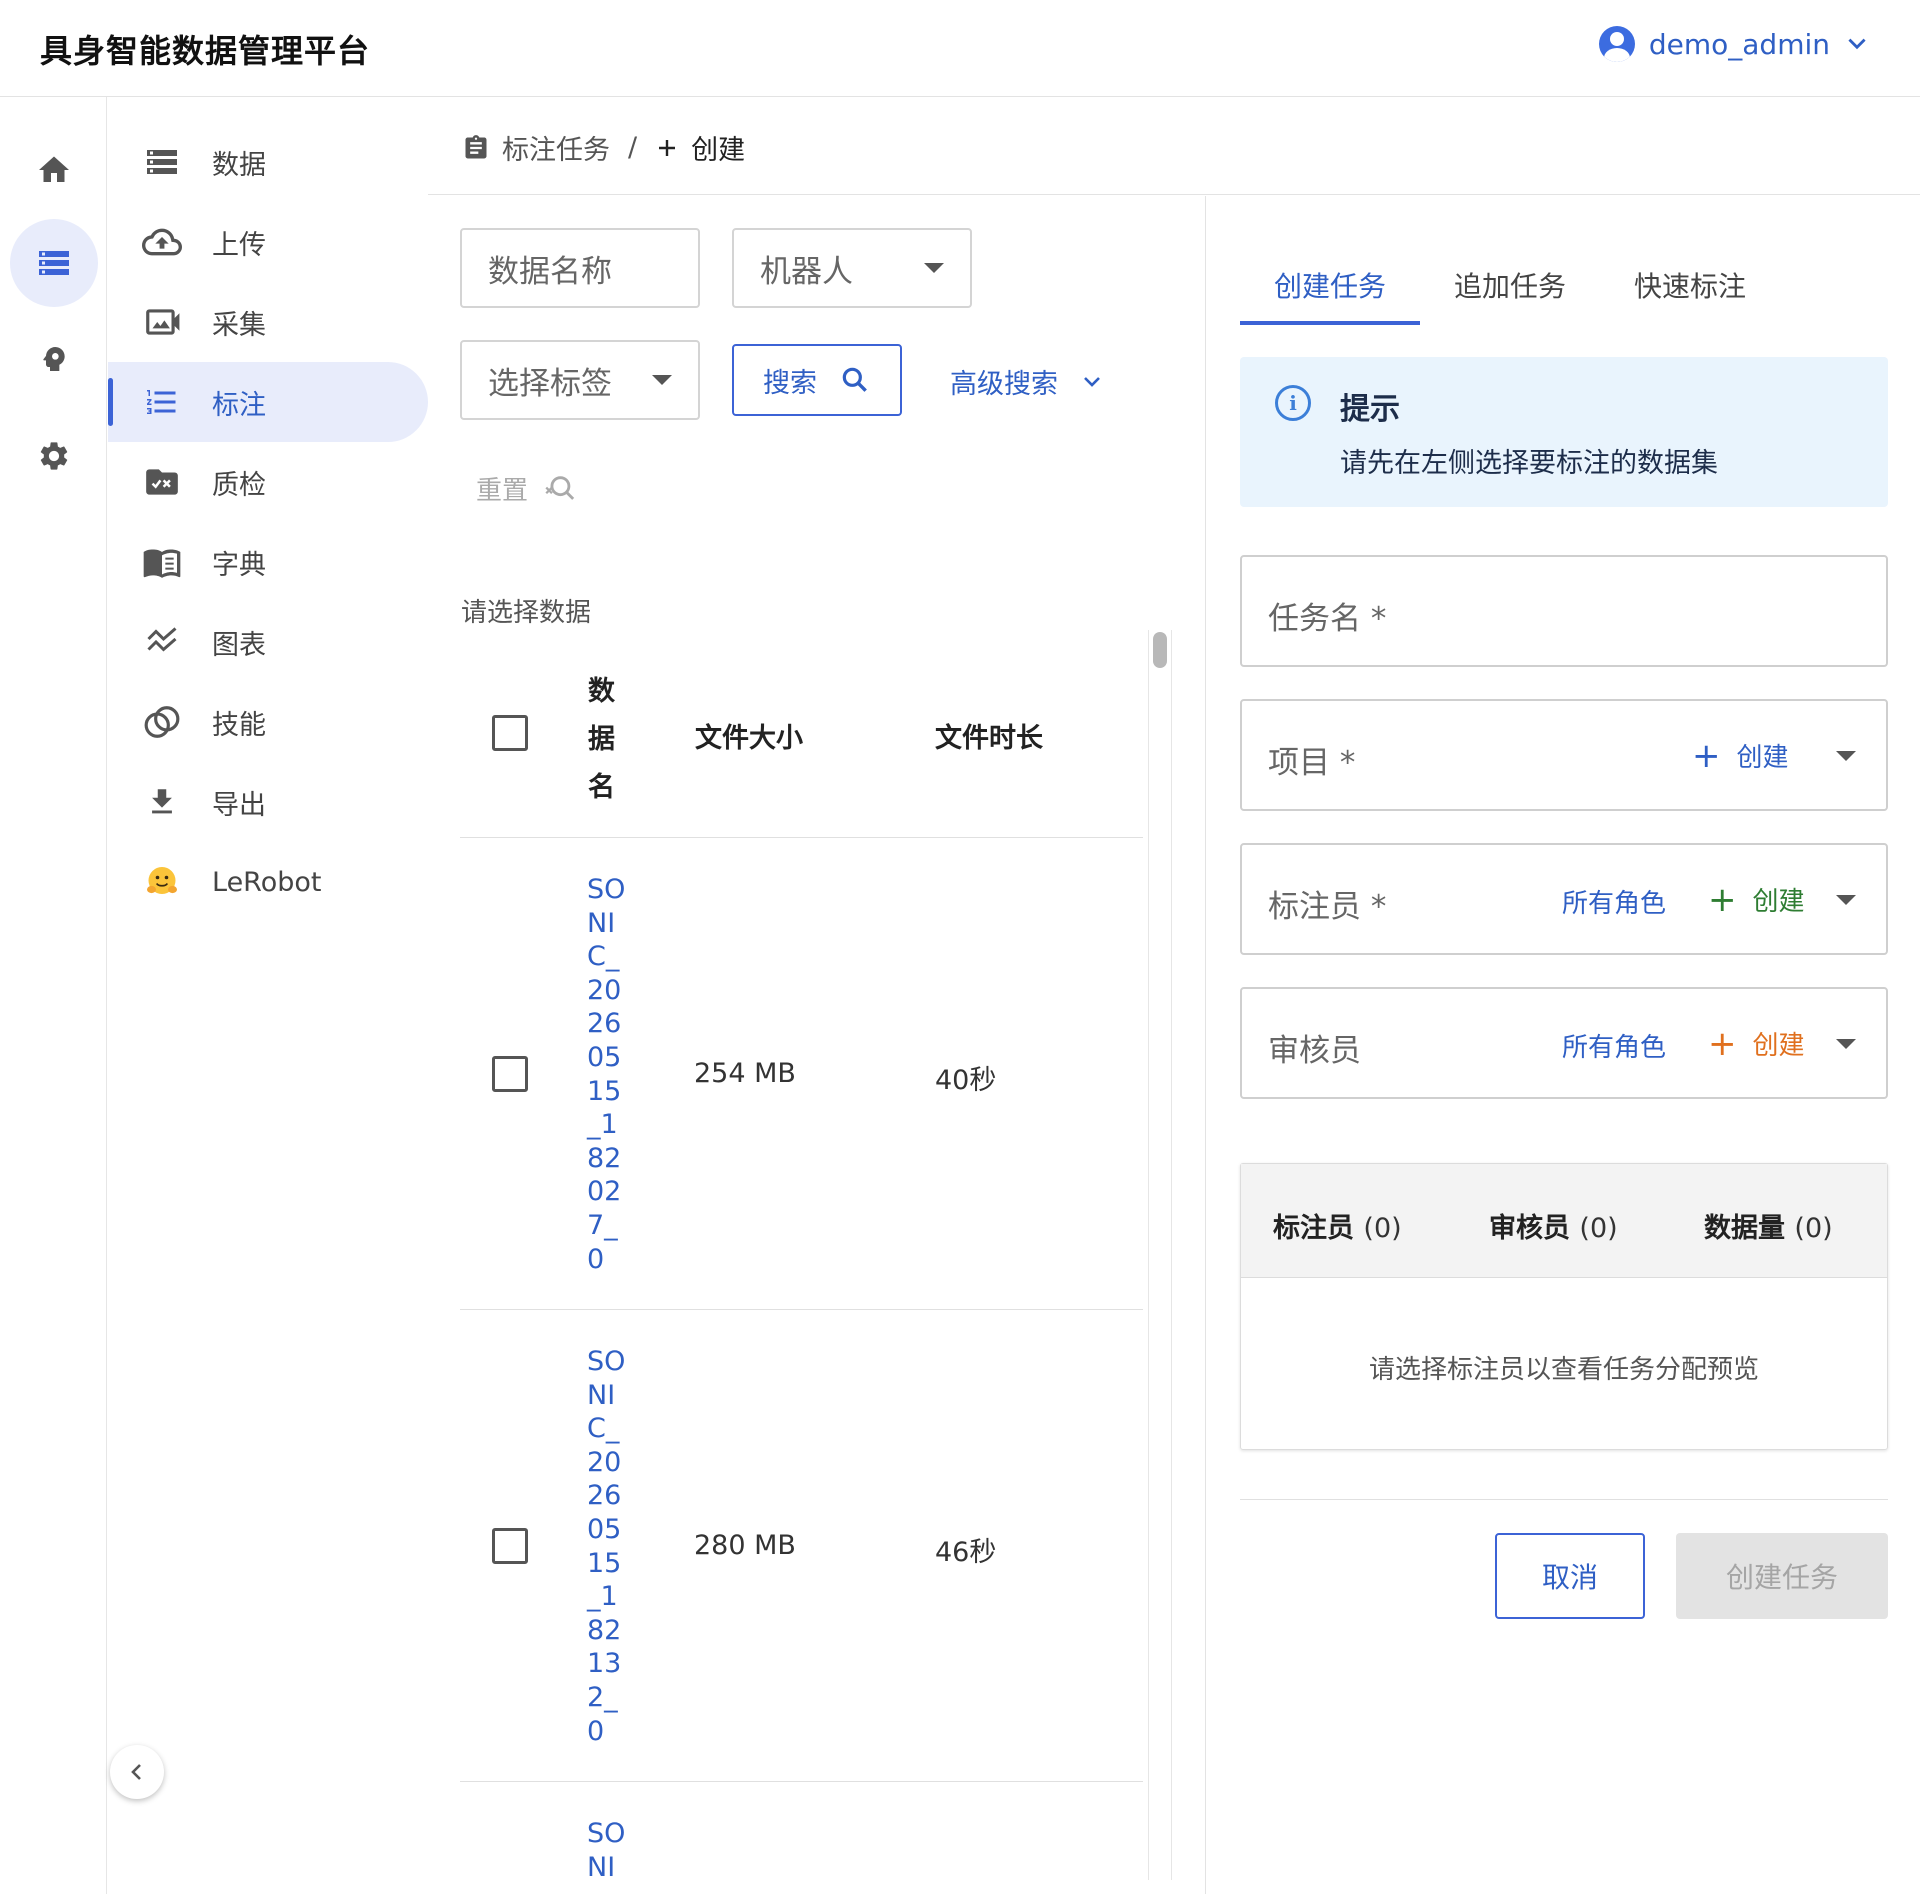 This screenshot has height=1894, width=1920. What do you see at coordinates (268, 802) in the screenshot?
I see `nav-item-export: 导出` at bounding box center [268, 802].